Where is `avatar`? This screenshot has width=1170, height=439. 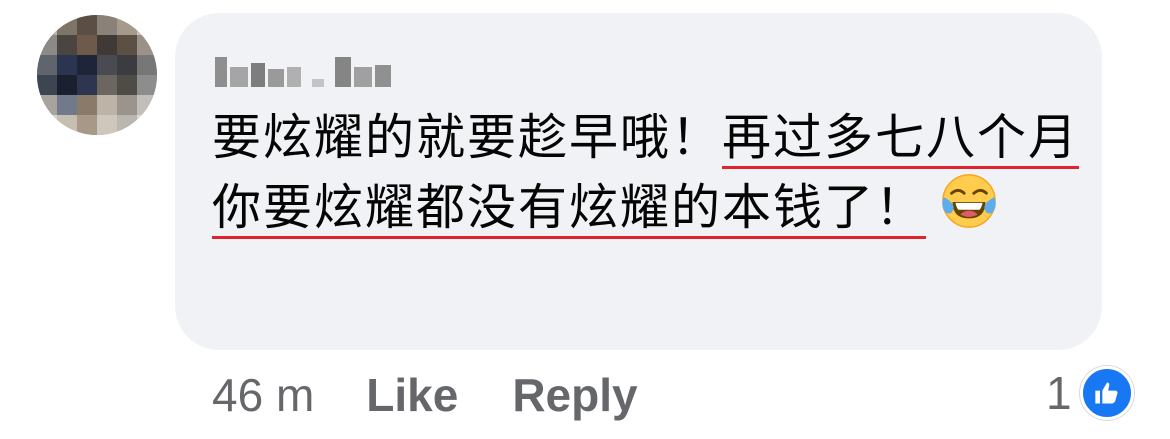
avatar is located at coordinates (97, 75).